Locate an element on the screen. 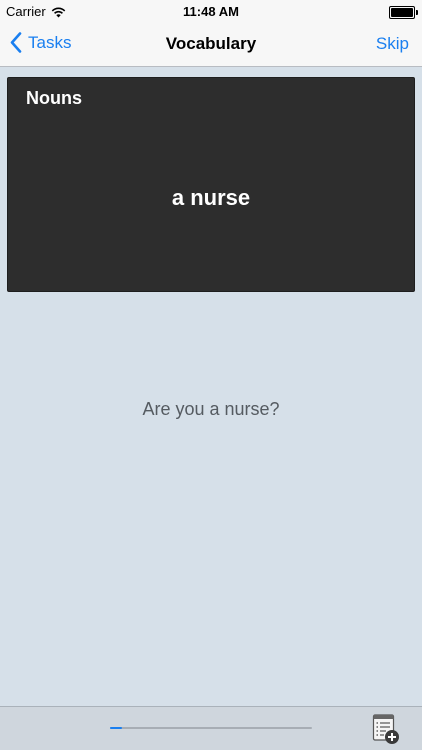 The height and width of the screenshot is (750, 422). battery-level is located at coordinates (402, 12).